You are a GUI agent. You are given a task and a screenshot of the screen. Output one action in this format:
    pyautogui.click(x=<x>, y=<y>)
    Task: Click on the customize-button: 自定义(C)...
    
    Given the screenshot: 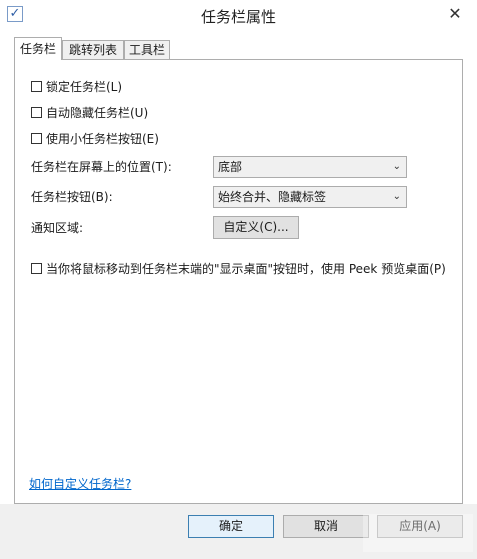 What is the action you would take?
    pyautogui.click(x=256, y=227)
    